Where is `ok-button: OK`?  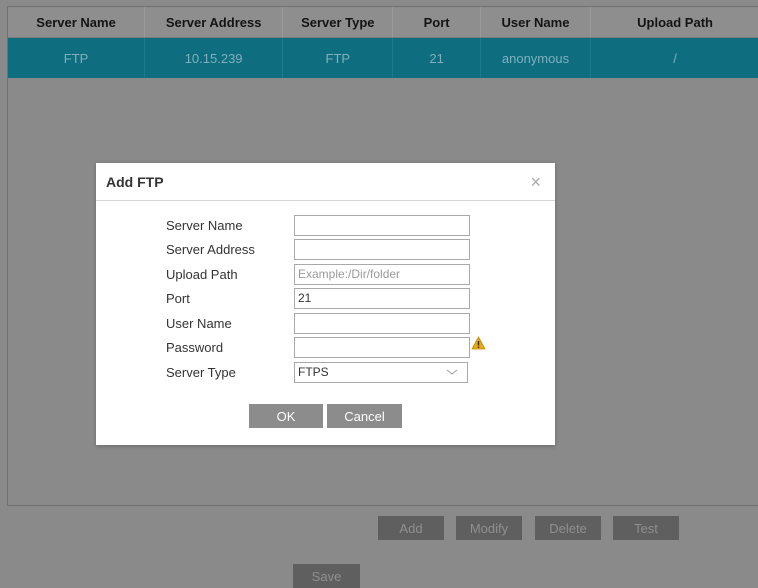 ok-button: OK is located at coordinates (286, 416).